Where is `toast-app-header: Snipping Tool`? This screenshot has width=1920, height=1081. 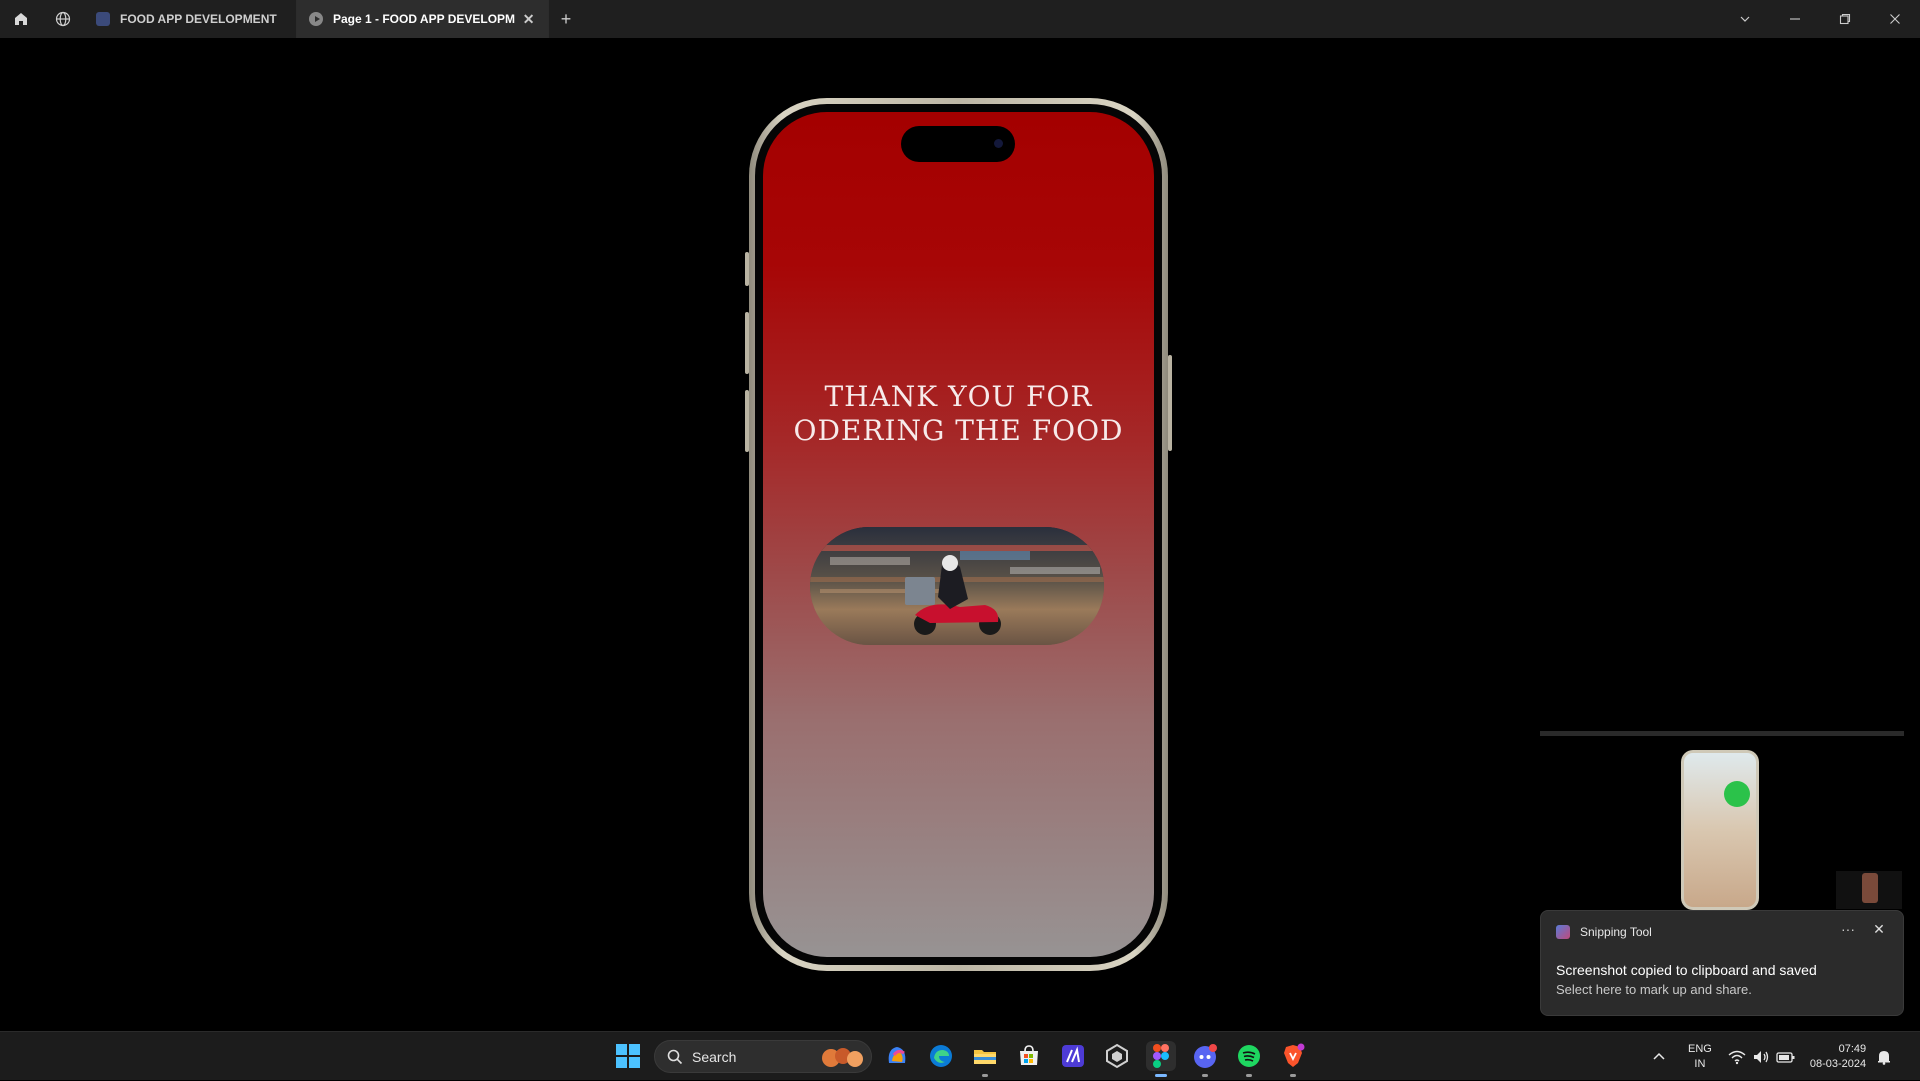 toast-app-header: Snipping Tool is located at coordinates (1604, 932).